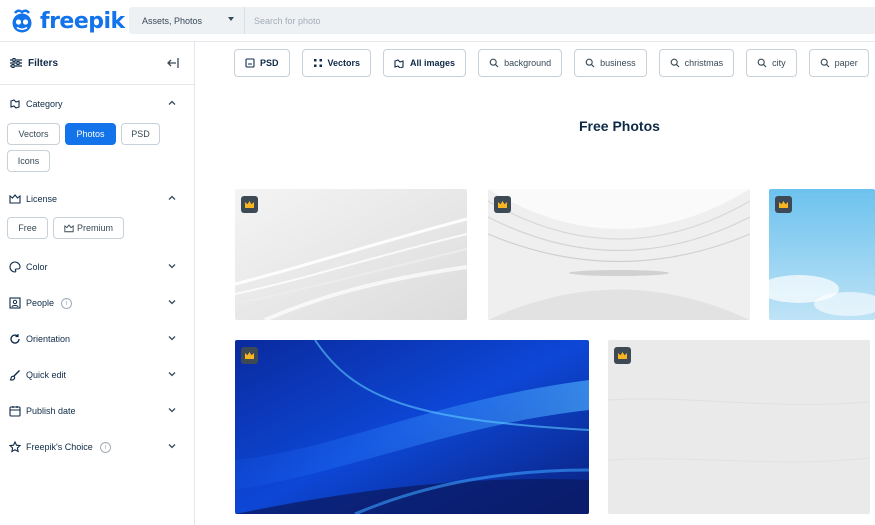 The width and height of the screenshot is (875, 525). Describe the element at coordinates (59, 447) in the screenshot. I see `freepiks-choice-filter-label: Freepik's Choice` at that location.